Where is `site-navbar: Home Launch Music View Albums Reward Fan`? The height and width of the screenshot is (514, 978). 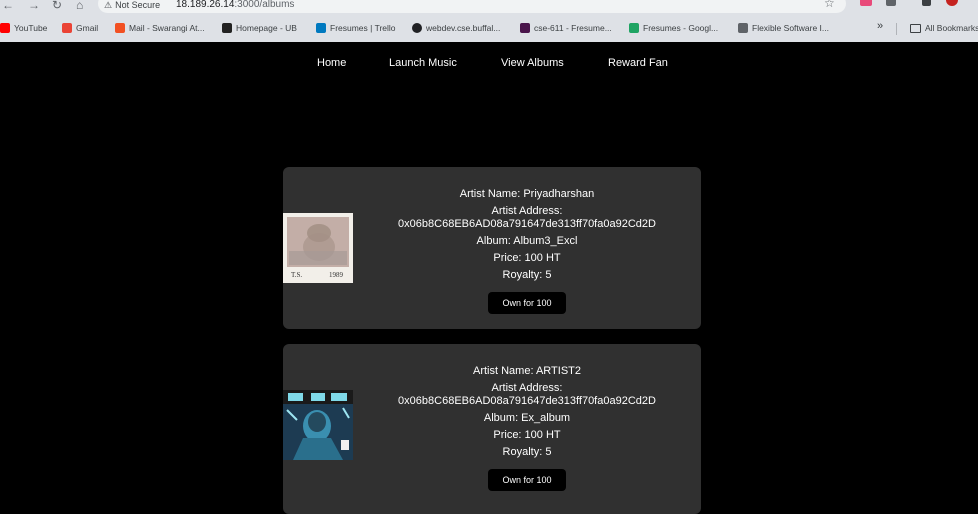 site-navbar: Home Launch Music View Albums Reward Fan is located at coordinates (489, 65).